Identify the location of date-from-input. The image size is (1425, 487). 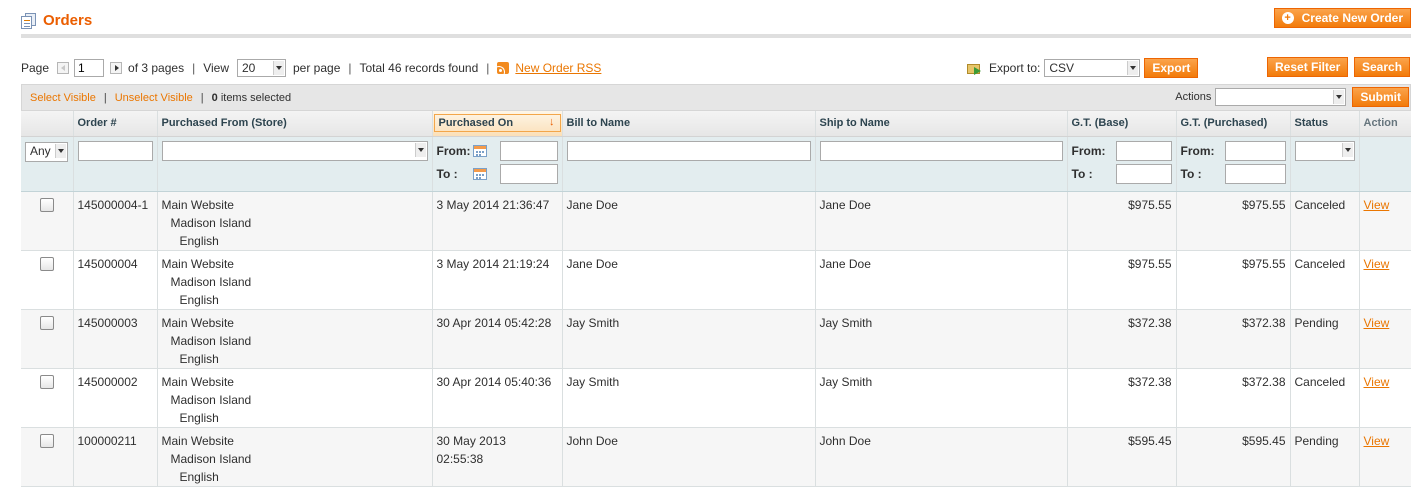
(528, 150).